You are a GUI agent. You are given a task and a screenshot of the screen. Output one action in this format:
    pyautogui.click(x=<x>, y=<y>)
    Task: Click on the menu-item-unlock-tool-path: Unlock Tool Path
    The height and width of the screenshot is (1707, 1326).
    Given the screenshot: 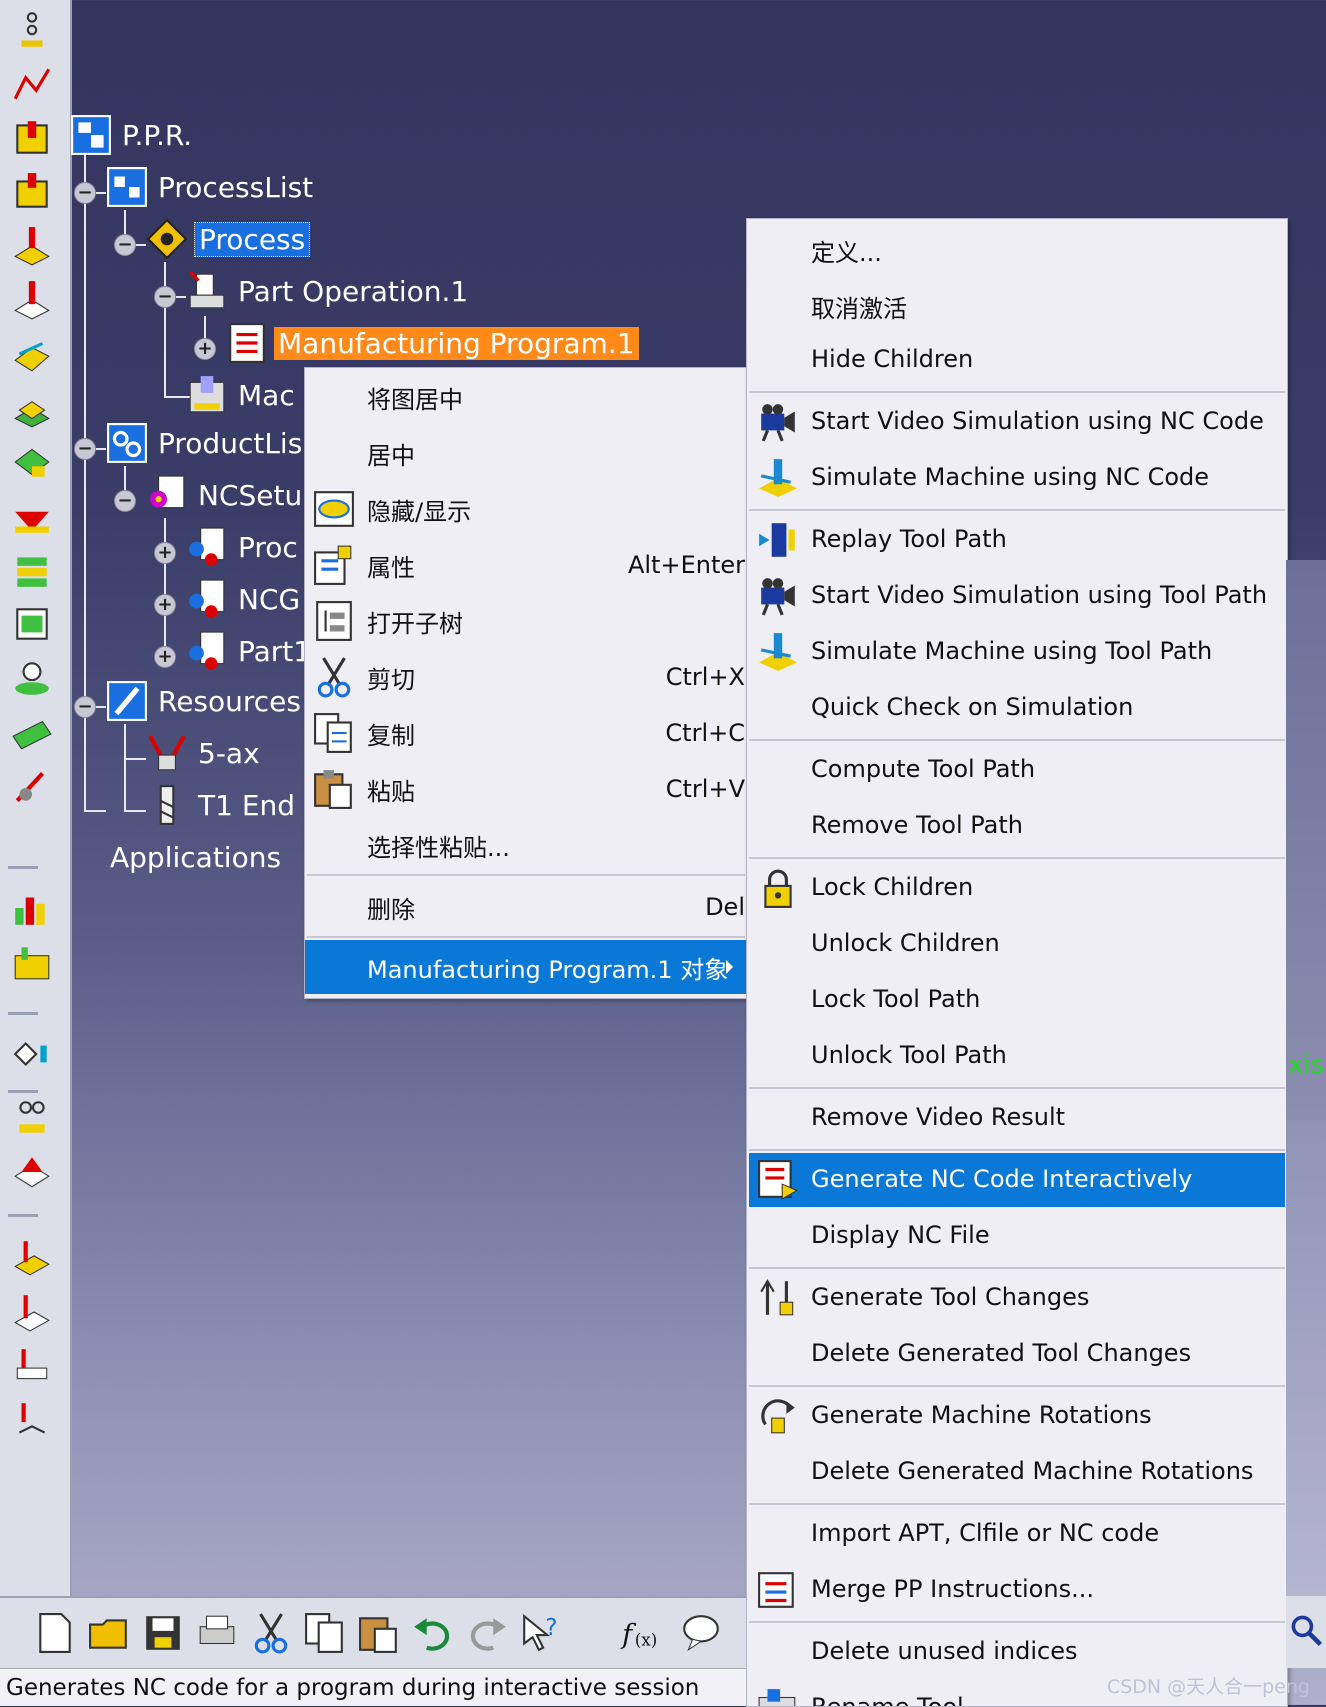 What is the action you would take?
    pyautogui.click(x=1017, y=1056)
    